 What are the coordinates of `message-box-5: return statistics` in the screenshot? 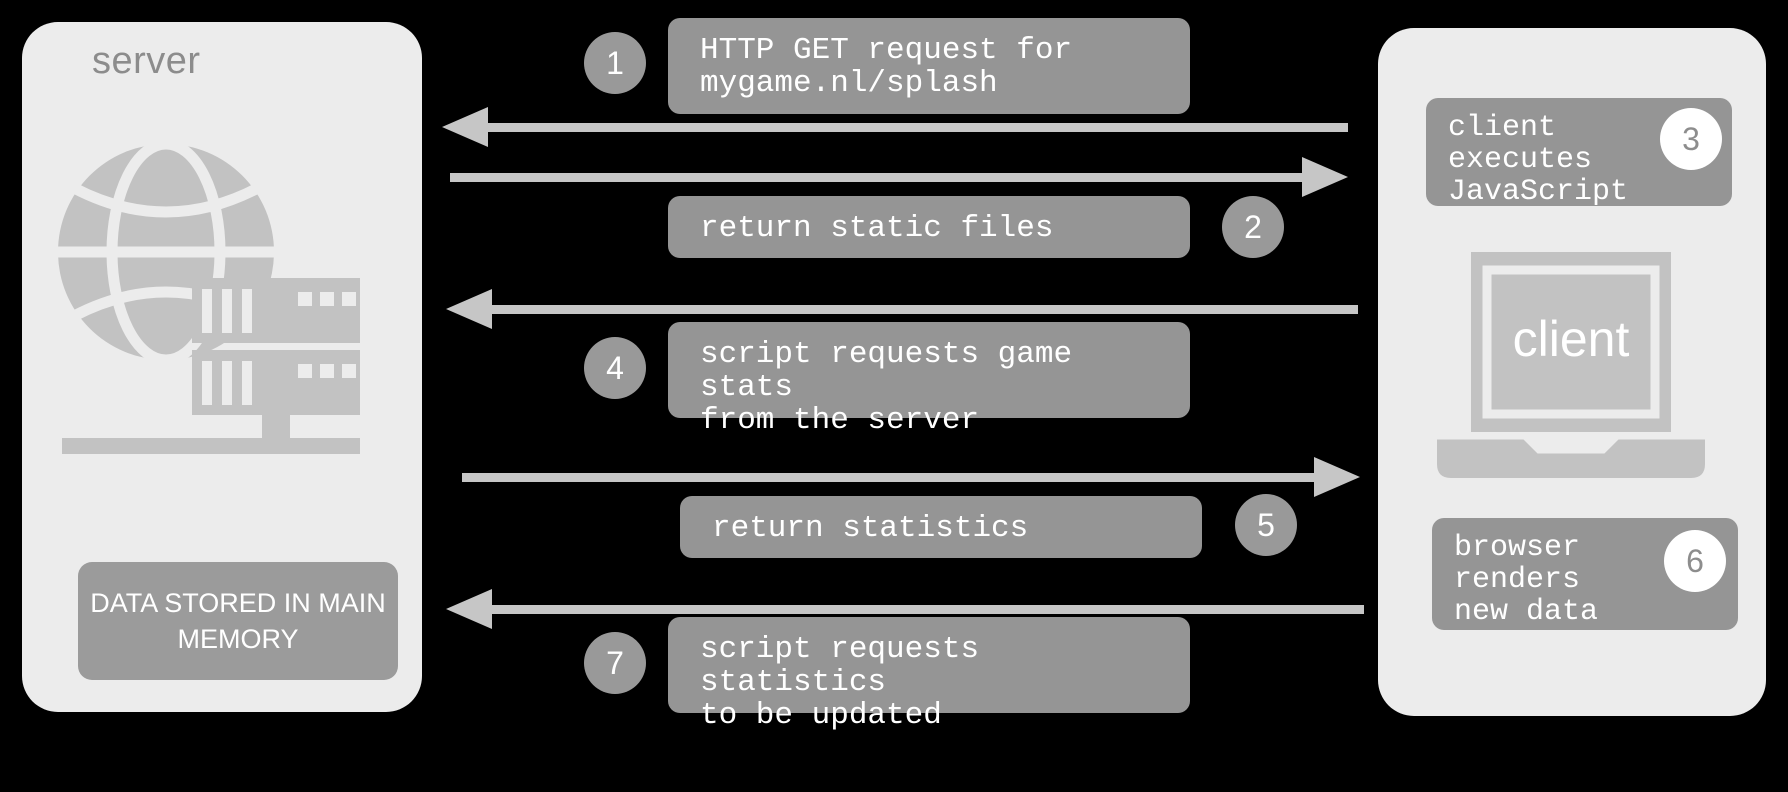 It's located at (941, 527).